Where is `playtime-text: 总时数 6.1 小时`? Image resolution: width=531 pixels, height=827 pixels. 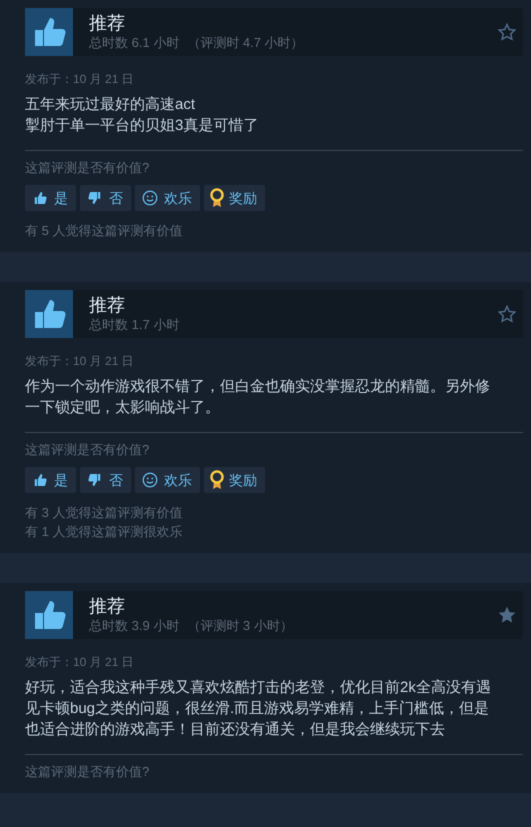 playtime-text: 总时数 6.1 小时 is located at coordinates (134, 43).